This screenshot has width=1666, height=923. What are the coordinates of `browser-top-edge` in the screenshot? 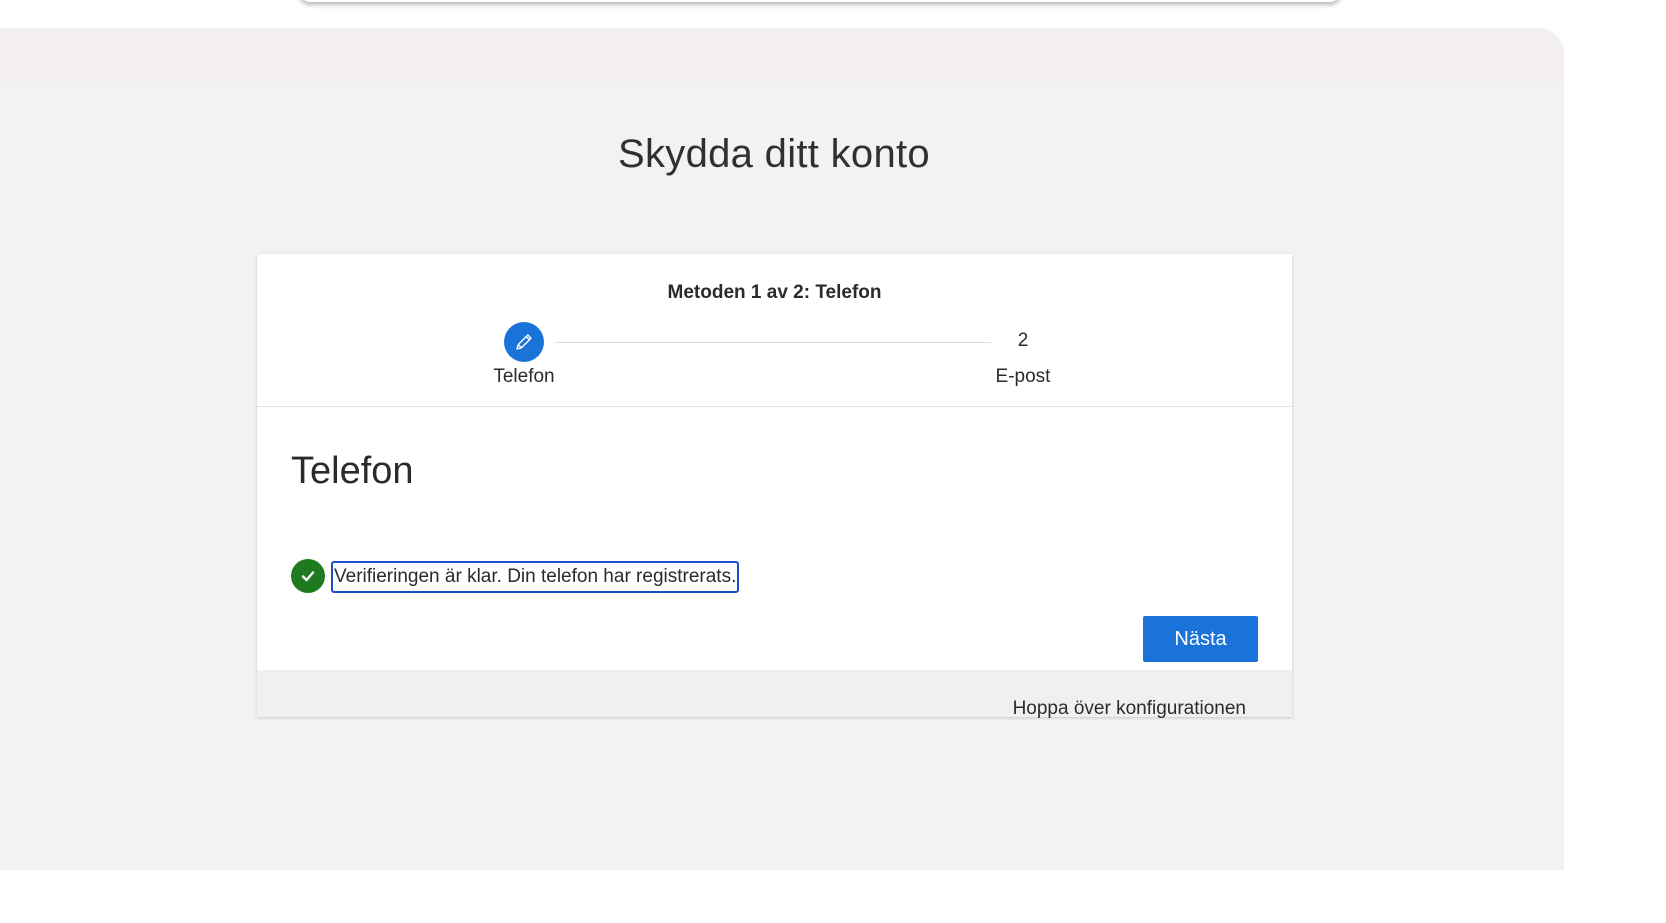 It's located at (820, 1).